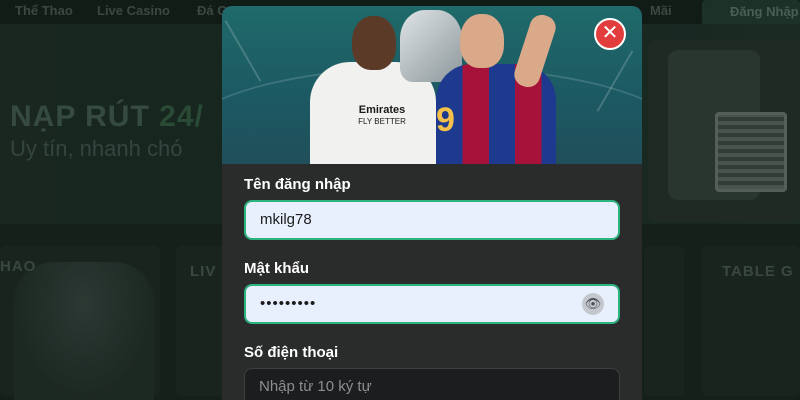 This screenshot has height=400, width=800. I want to click on password-label: Mật khẩu, so click(277, 268).